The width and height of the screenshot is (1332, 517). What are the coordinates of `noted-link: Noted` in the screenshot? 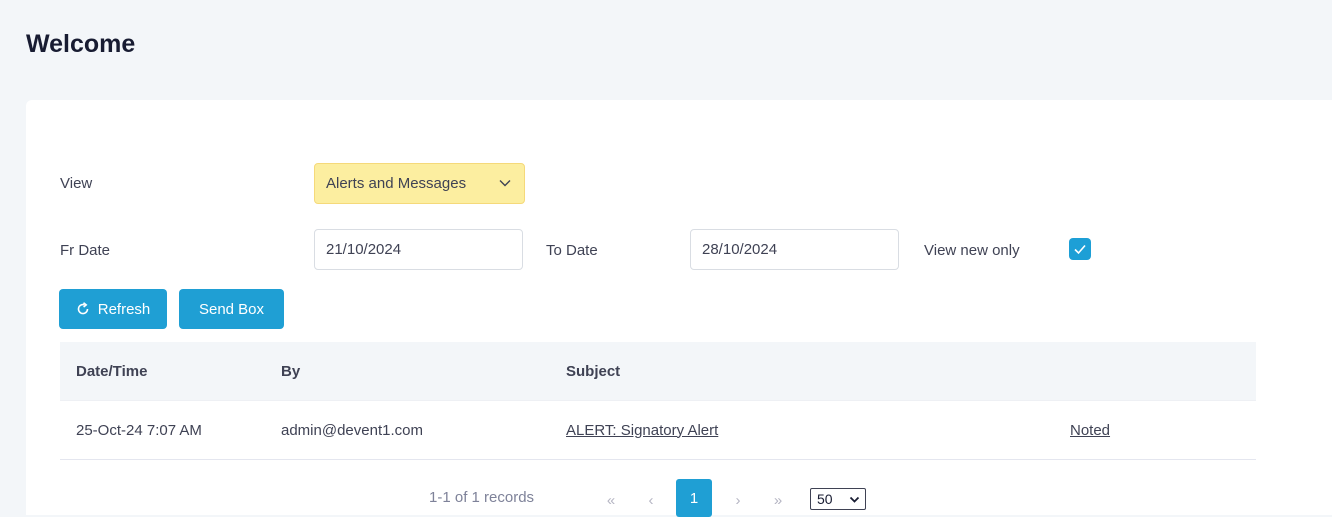 It's located at (1090, 430).